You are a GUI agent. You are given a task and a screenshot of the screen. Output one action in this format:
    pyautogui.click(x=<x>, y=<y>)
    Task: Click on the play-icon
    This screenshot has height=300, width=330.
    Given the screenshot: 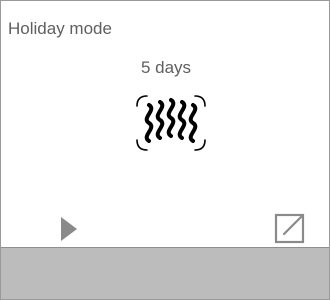 What is the action you would take?
    pyautogui.click(x=69, y=229)
    